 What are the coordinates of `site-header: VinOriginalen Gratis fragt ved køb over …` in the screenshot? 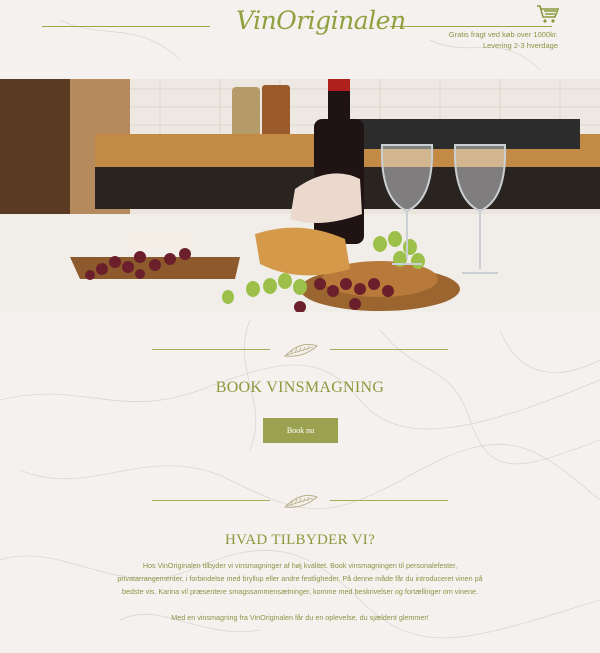 It's located at (300, 39).